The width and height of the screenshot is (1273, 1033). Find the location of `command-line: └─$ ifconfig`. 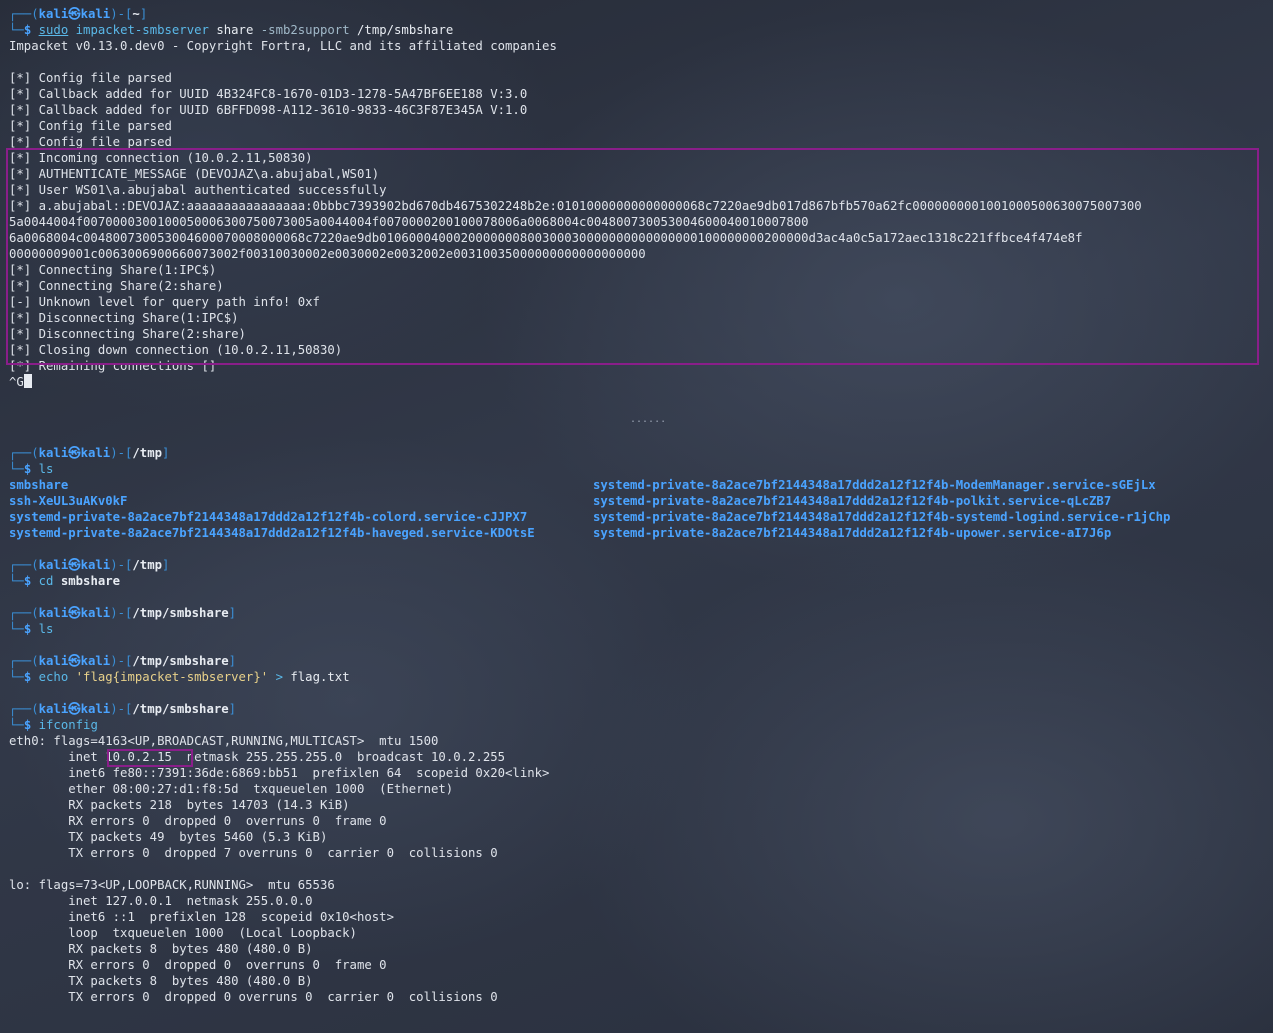

command-line: └─$ ifconfig is located at coordinates (53, 725).